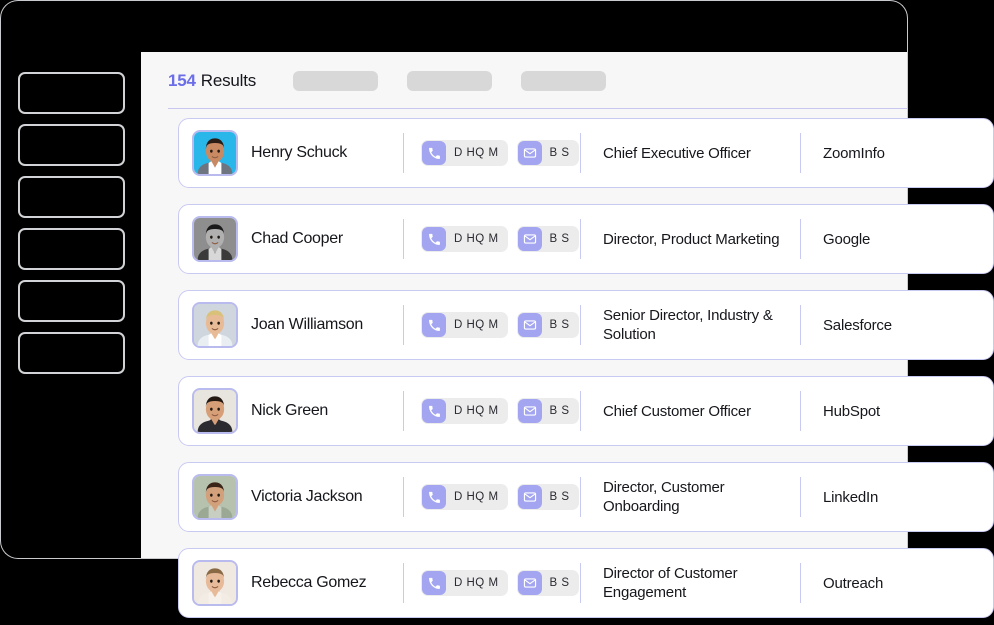 The height and width of the screenshot is (625, 994). I want to click on contact-title: Chief Executive Officer, so click(677, 153).